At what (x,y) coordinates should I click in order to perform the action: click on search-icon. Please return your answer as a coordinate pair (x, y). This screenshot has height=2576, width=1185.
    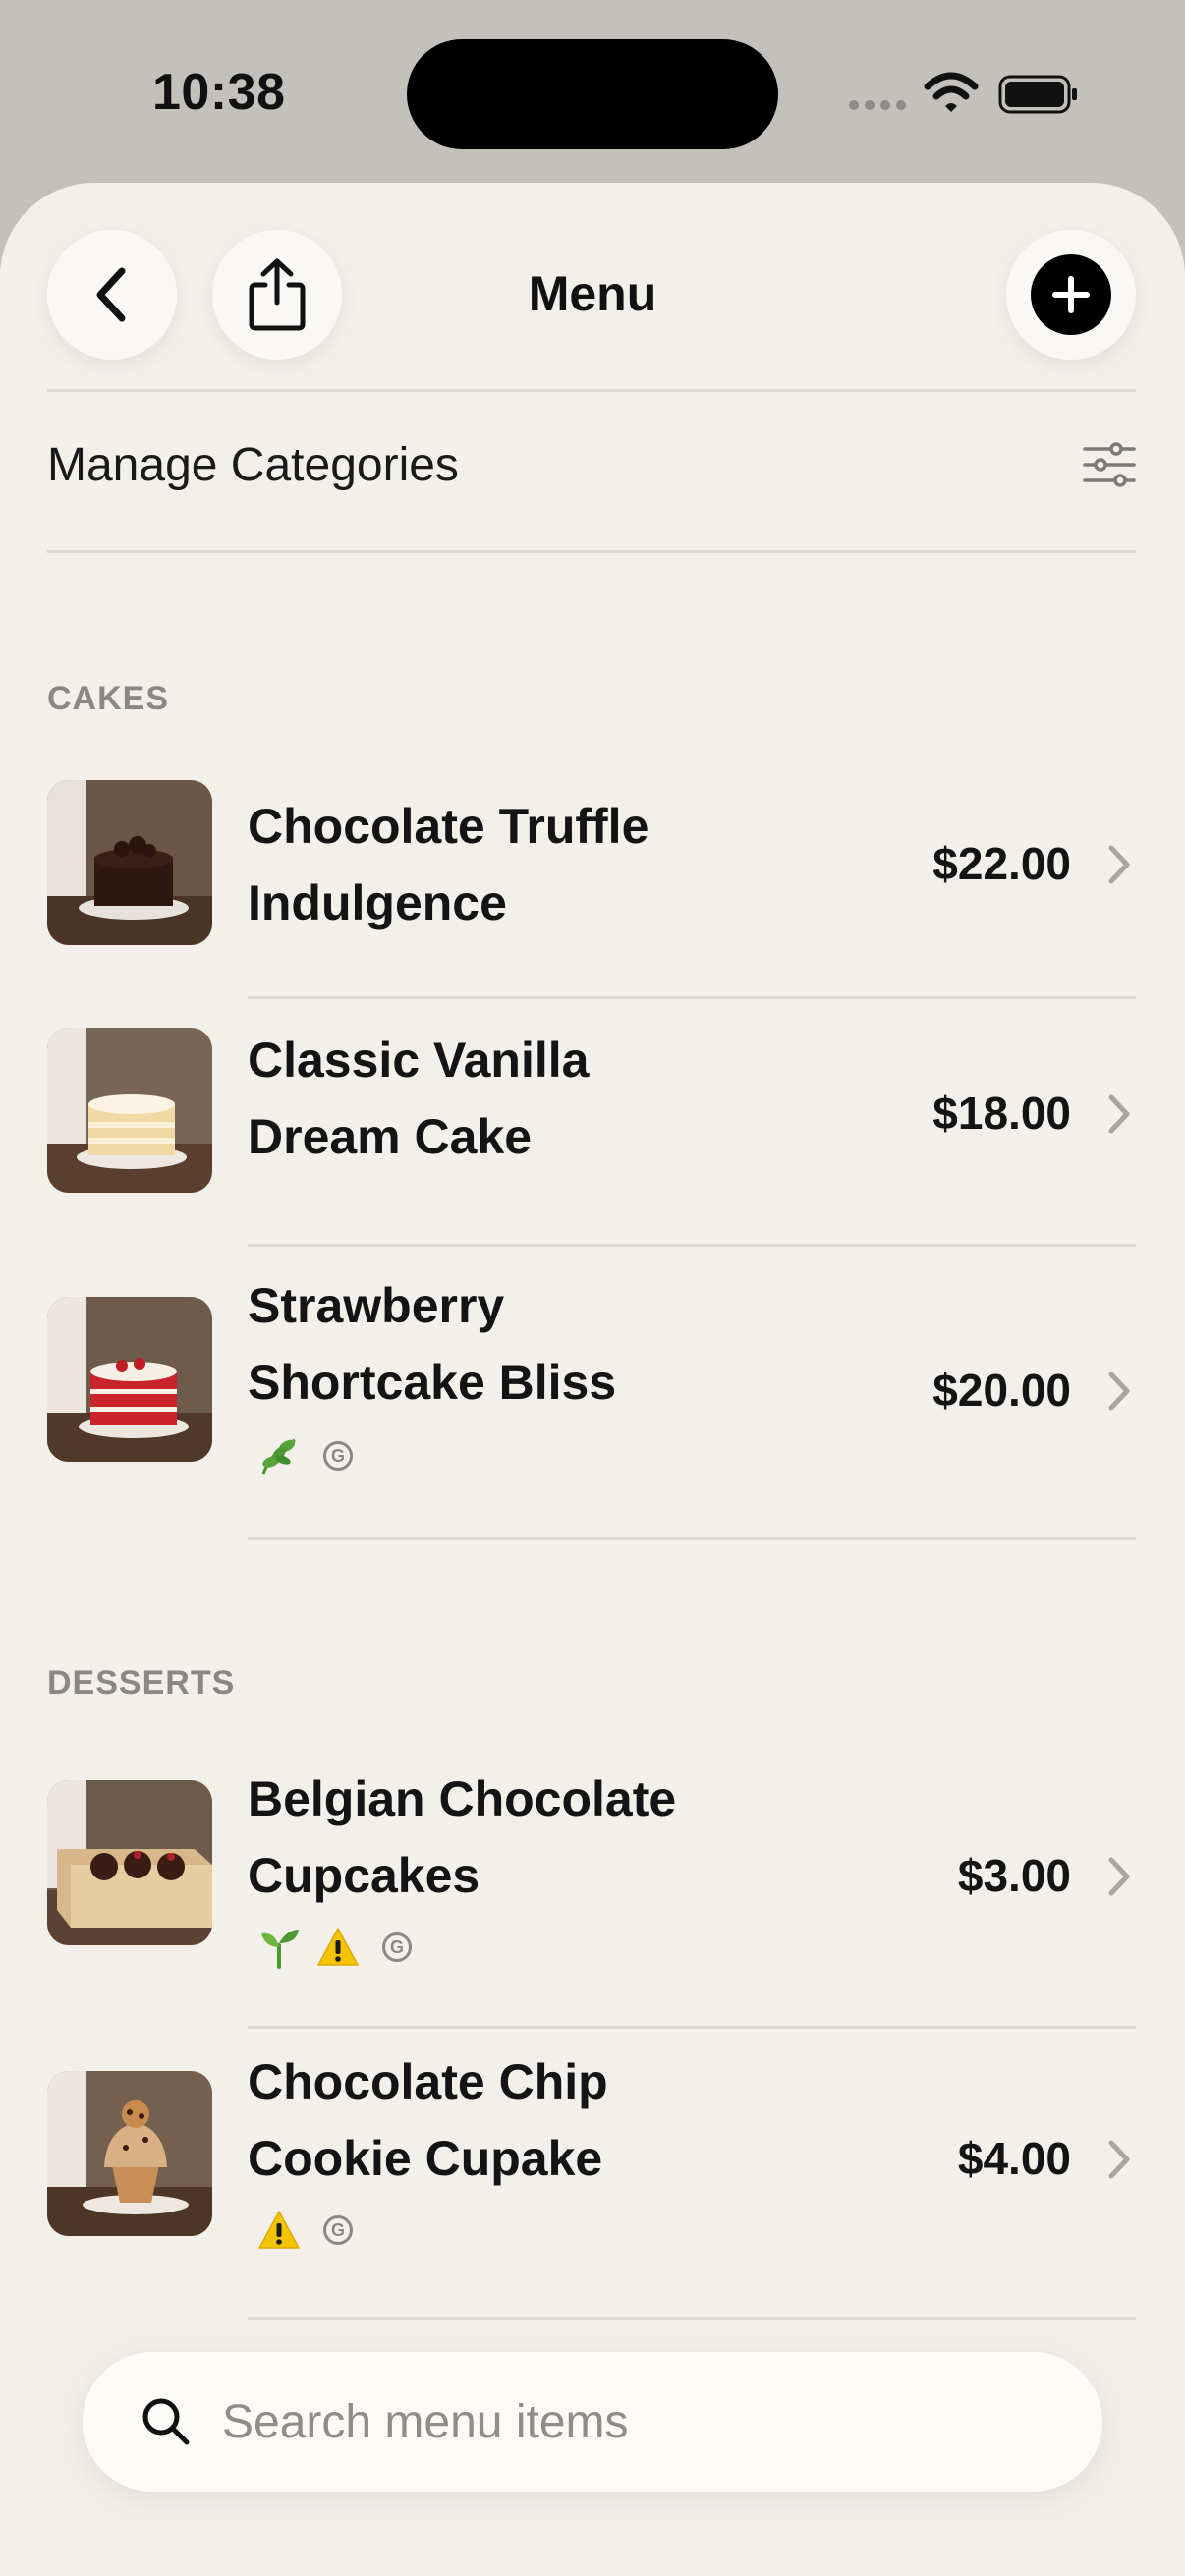
    Looking at the image, I should click on (166, 2421).